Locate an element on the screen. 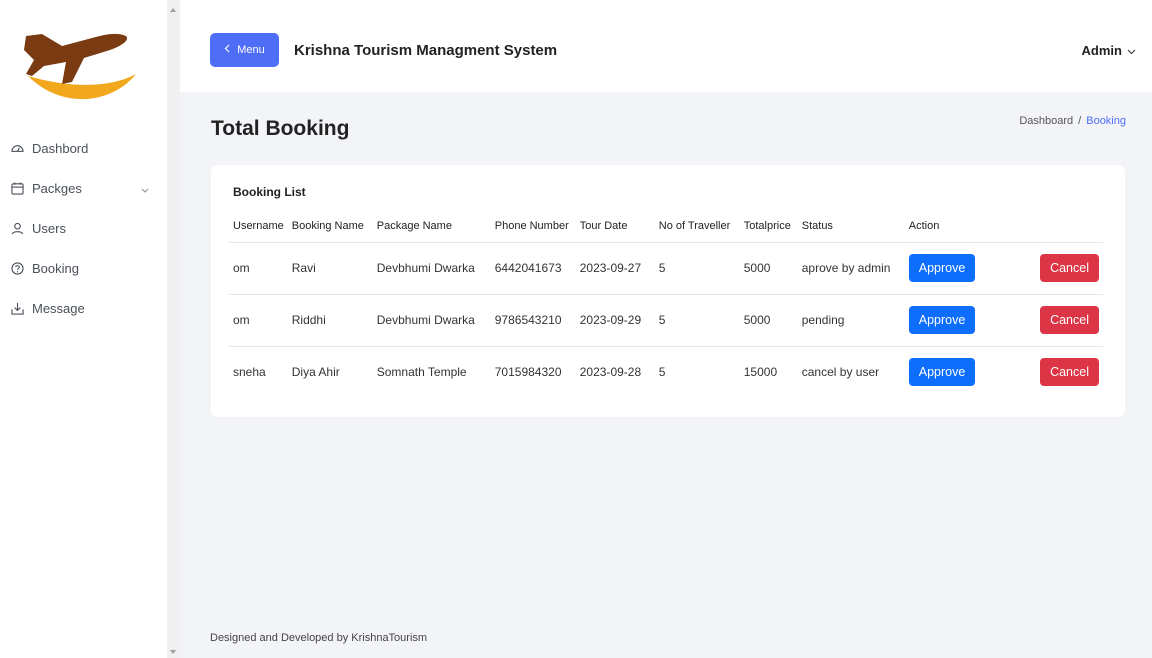 The height and width of the screenshot is (658, 1152). menu-button-label: Menu is located at coordinates (251, 50).